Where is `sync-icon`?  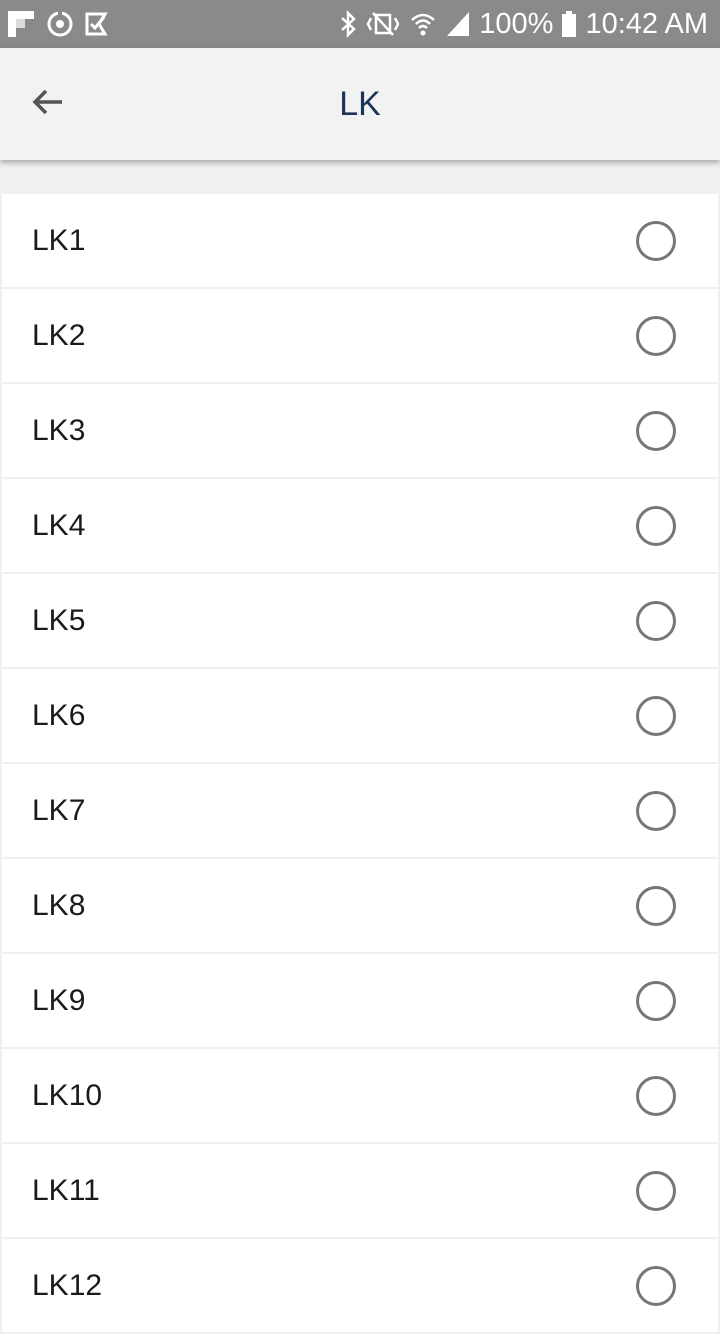
sync-icon is located at coordinates (60, 24).